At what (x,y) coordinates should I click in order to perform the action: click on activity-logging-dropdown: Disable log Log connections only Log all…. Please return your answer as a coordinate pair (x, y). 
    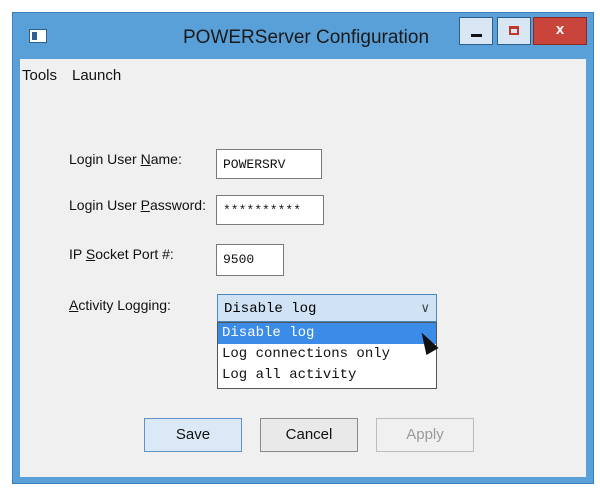
    Looking at the image, I should click on (327, 355).